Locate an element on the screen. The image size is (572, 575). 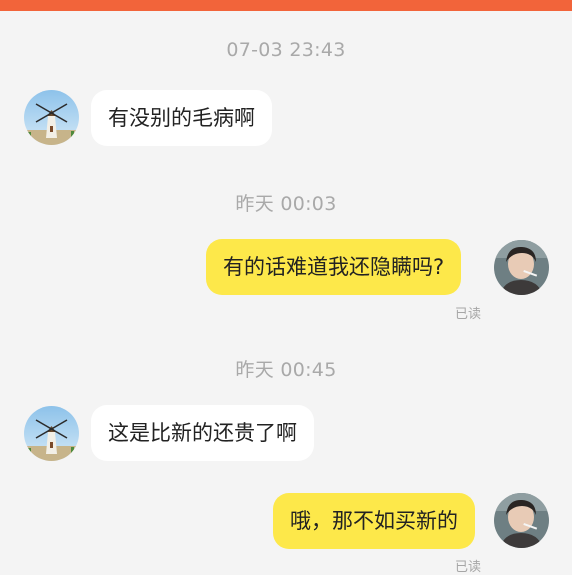
incoming-message-bubble: 这是比新的还贵了啊 is located at coordinates (202, 433).